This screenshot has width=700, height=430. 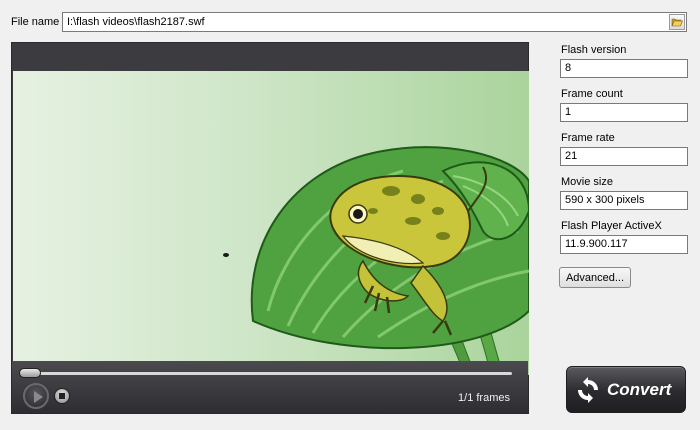 What do you see at coordinates (624, 200) in the screenshot?
I see `movie-size-field: 590 x 300 pixels` at bounding box center [624, 200].